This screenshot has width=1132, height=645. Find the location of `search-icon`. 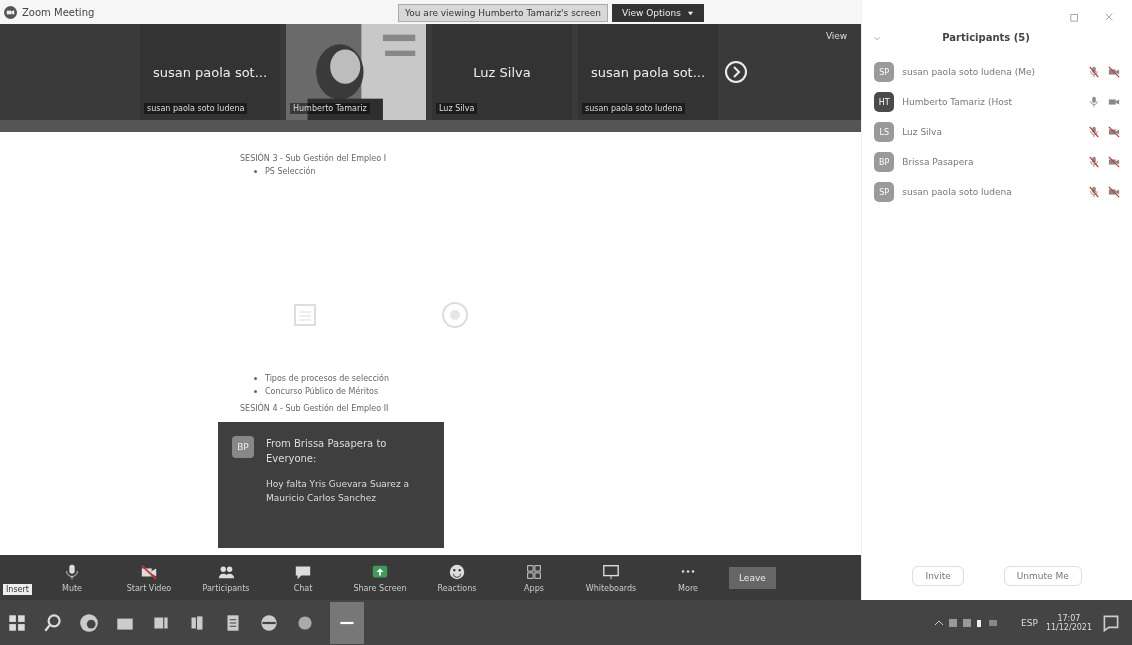

search-icon is located at coordinates (53, 622).